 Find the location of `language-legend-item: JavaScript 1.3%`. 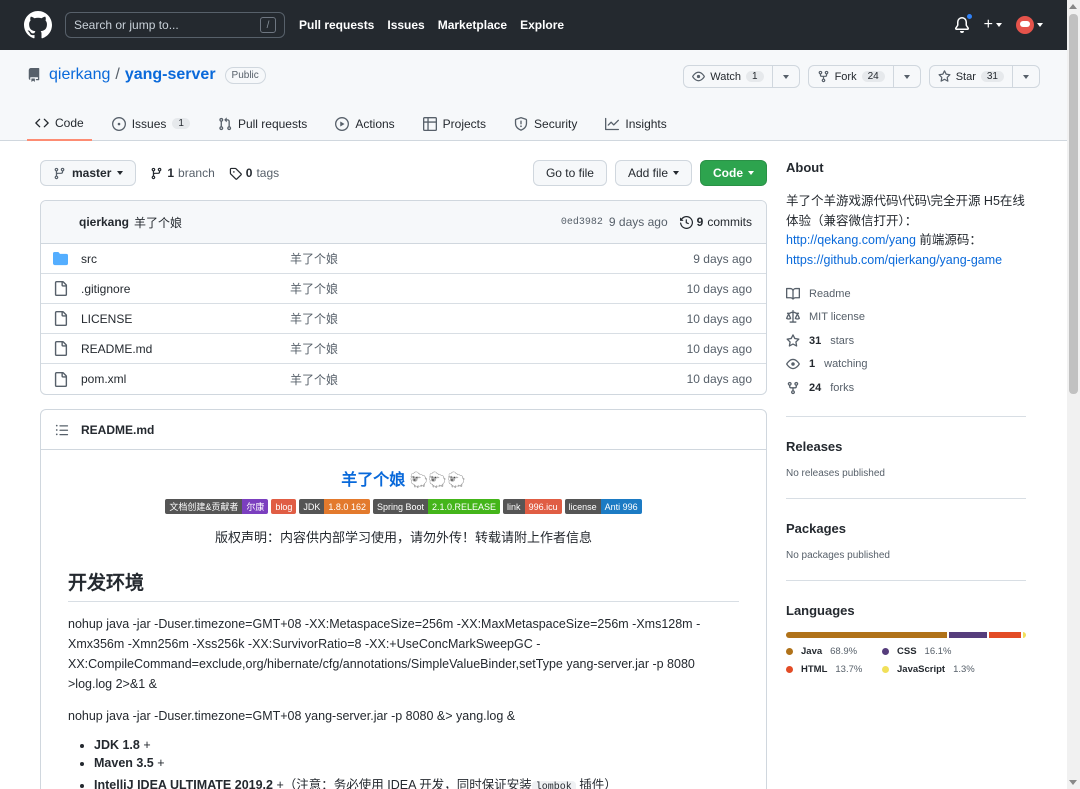

language-legend-item: JavaScript 1.3% is located at coordinates (942, 669).